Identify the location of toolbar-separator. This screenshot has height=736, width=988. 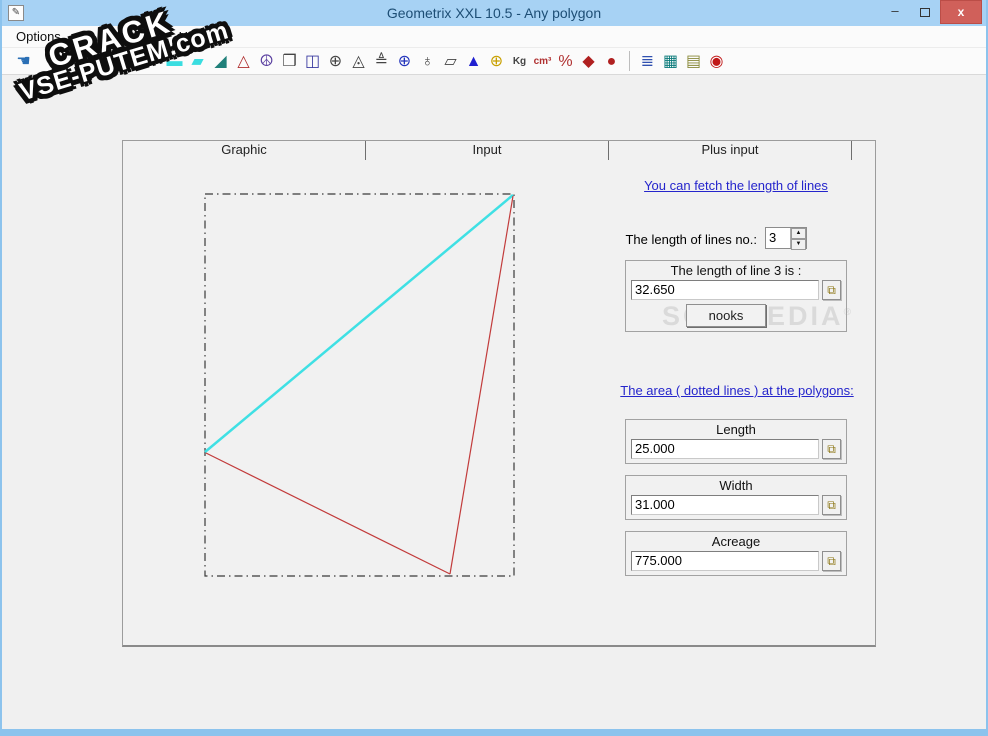
(629, 61).